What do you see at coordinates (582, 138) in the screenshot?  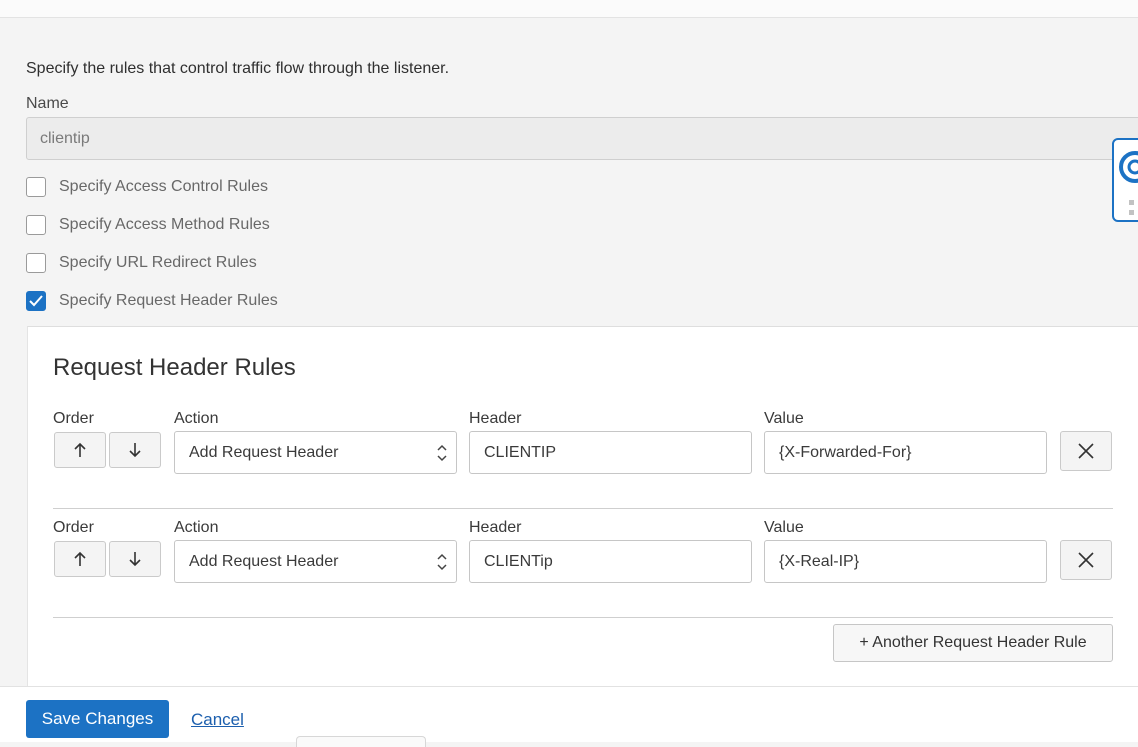 I see `name-input: clientip` at bounding box center [582, 138].